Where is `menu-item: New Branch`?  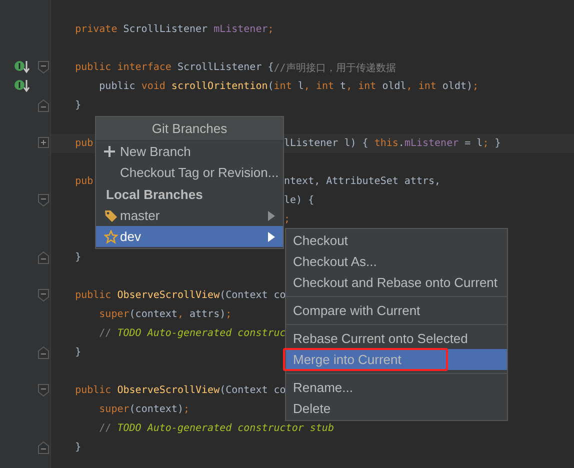
menu-item: New Branch is located at coordinates (189, 151).